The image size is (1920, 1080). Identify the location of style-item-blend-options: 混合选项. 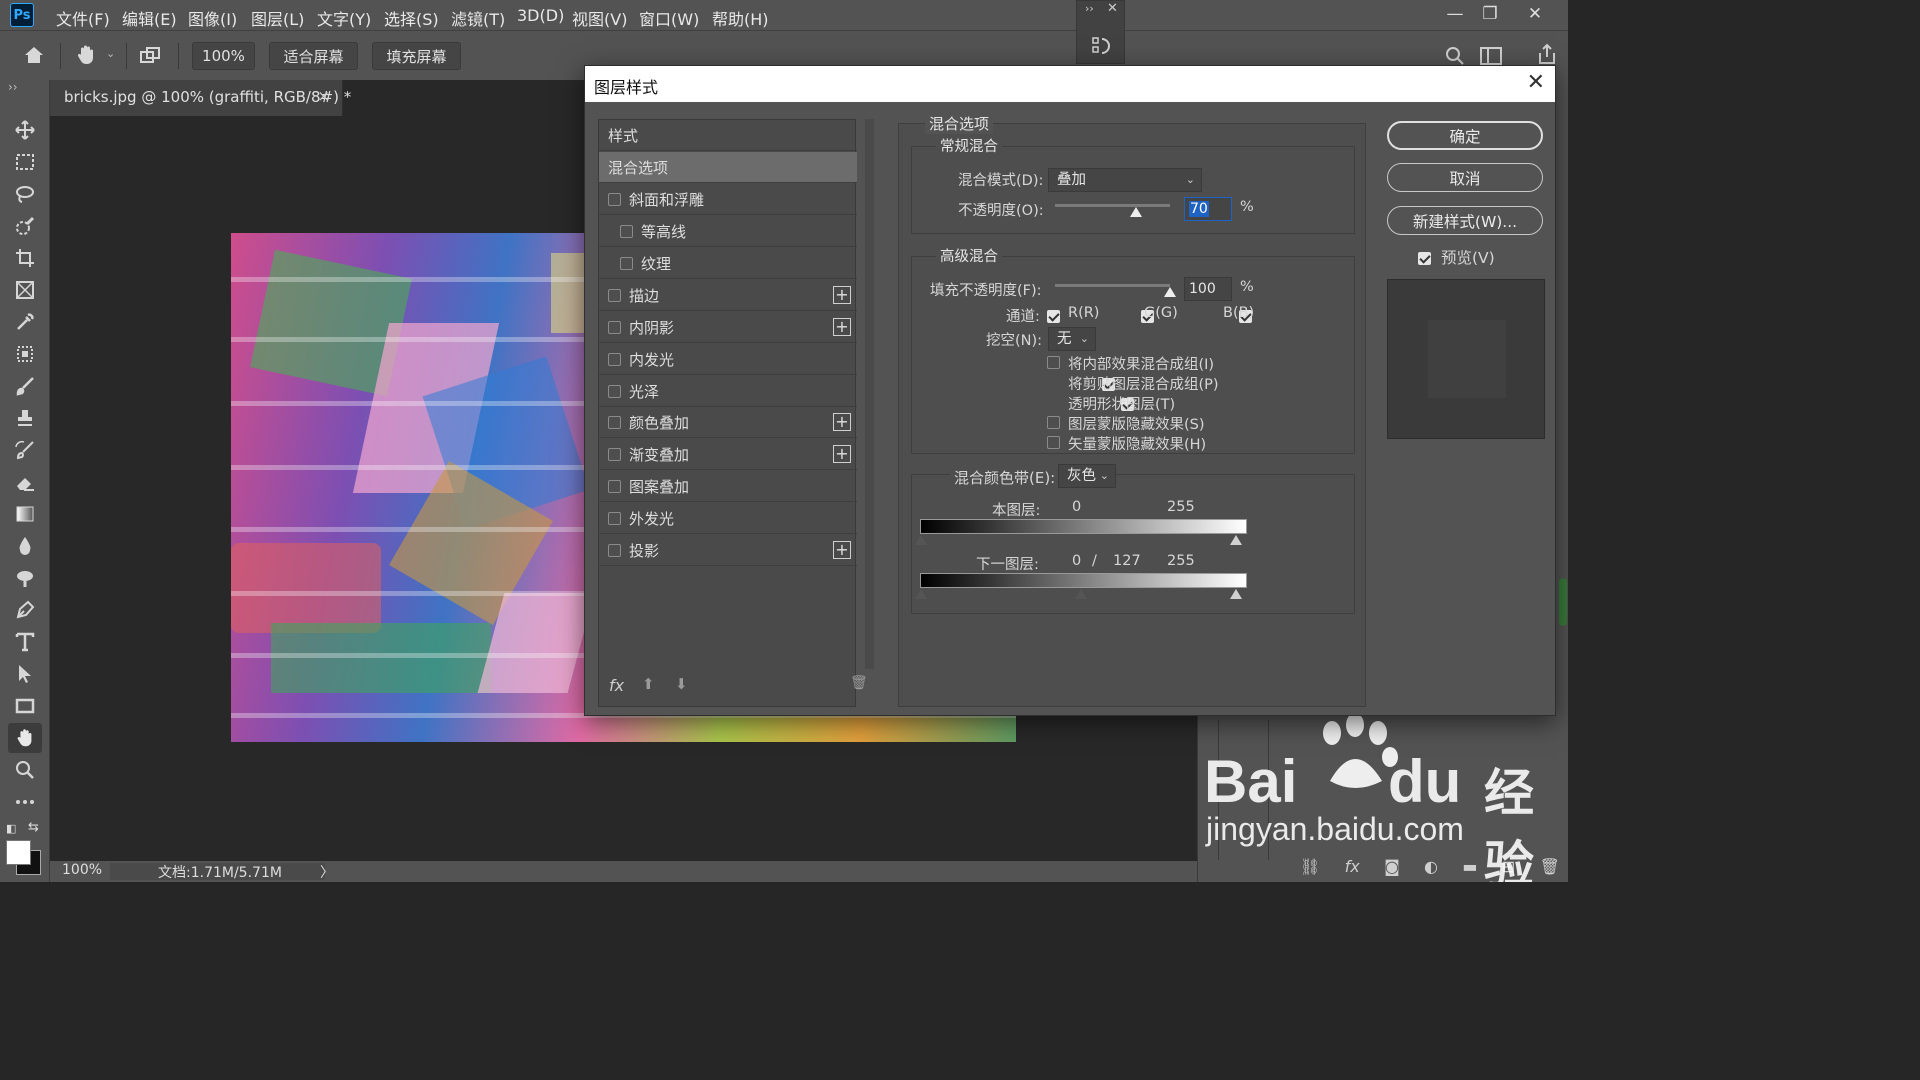
(728, 167).